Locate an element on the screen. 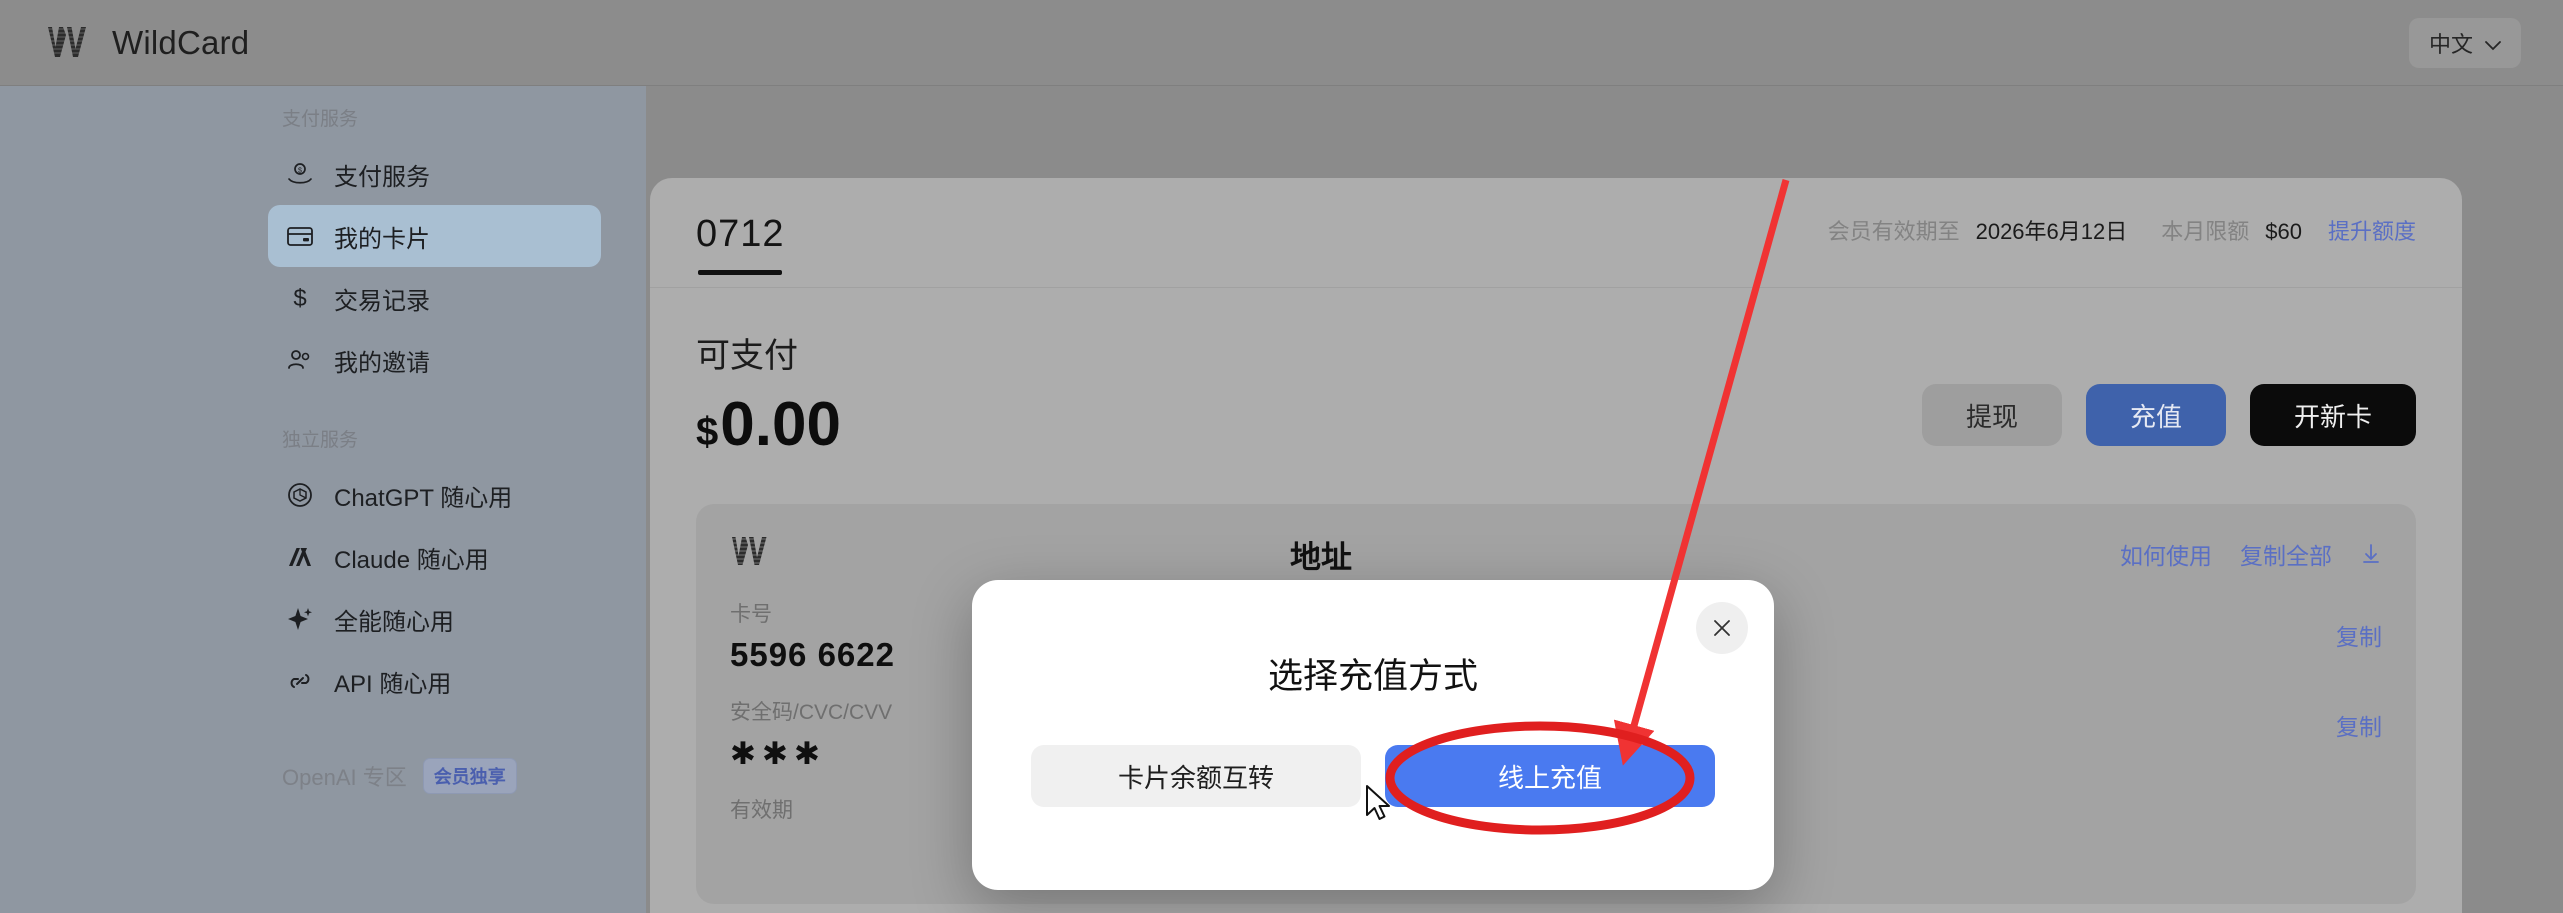 This screenshot has width=2563, height=913. brand: WildCard is located at coordinates (124, 43).